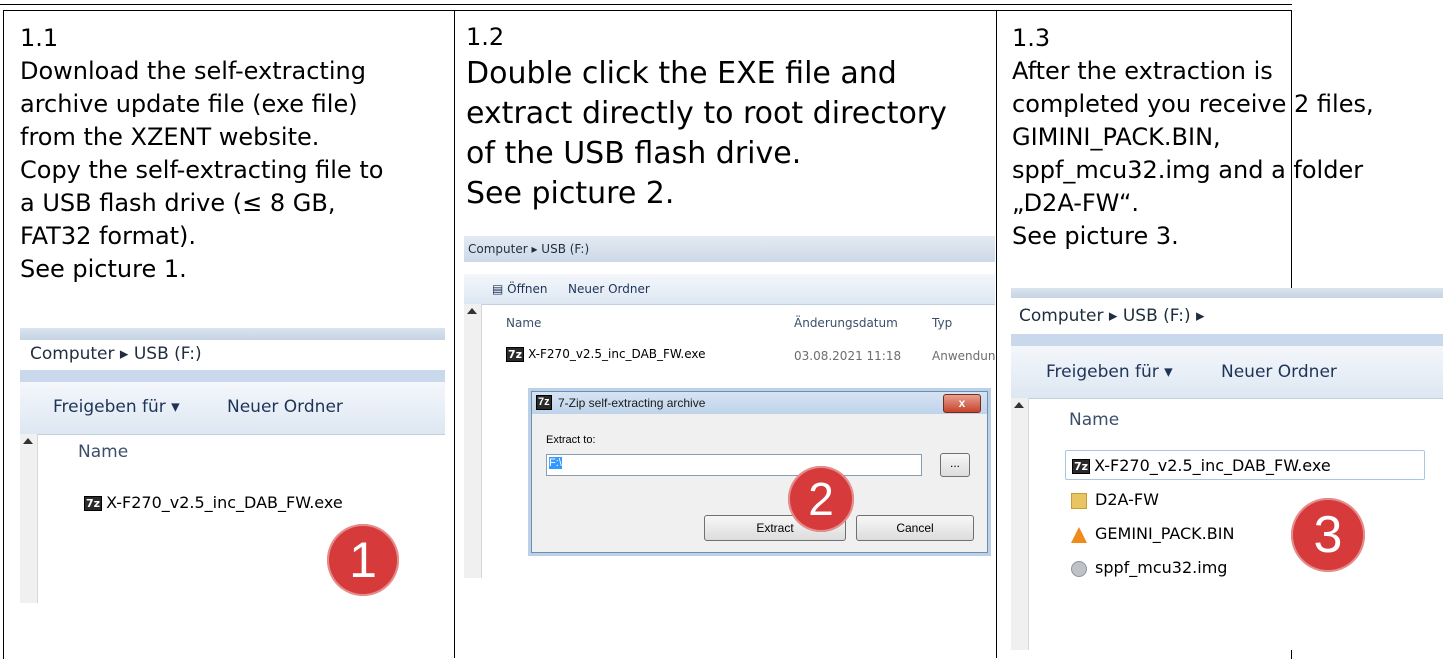 The image size is (1443, 659). What do you see at coordinates (39, 38) in the screenshot?
I see `step-1-number: 1.1` at bounding box center [39, 38].